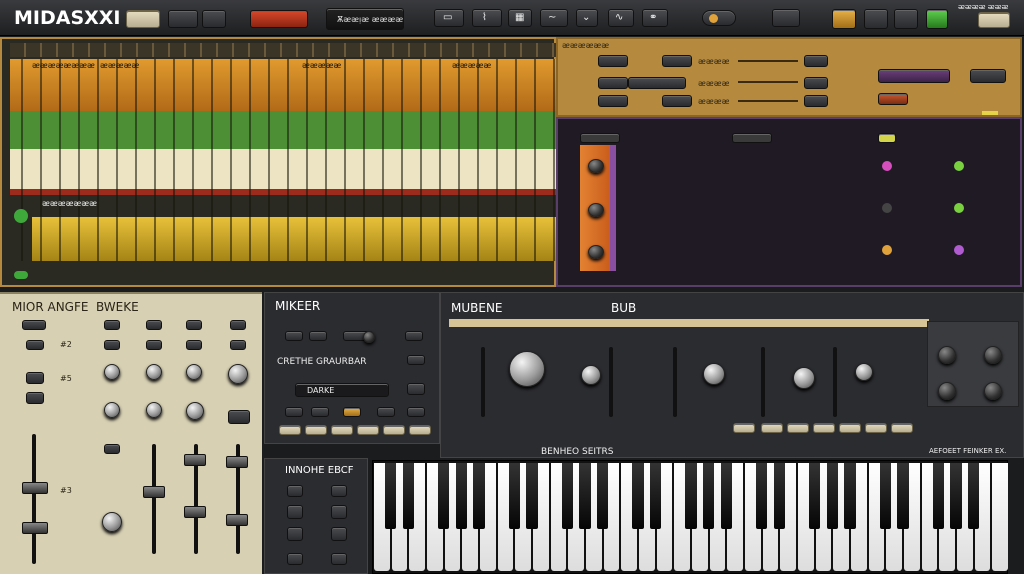 Image resolution: width=1024 pixels, height=574 pixels. What do you see at coordinates (214, 19) in the screenshot?
I see `play-button` at bounding box center [214, 19].